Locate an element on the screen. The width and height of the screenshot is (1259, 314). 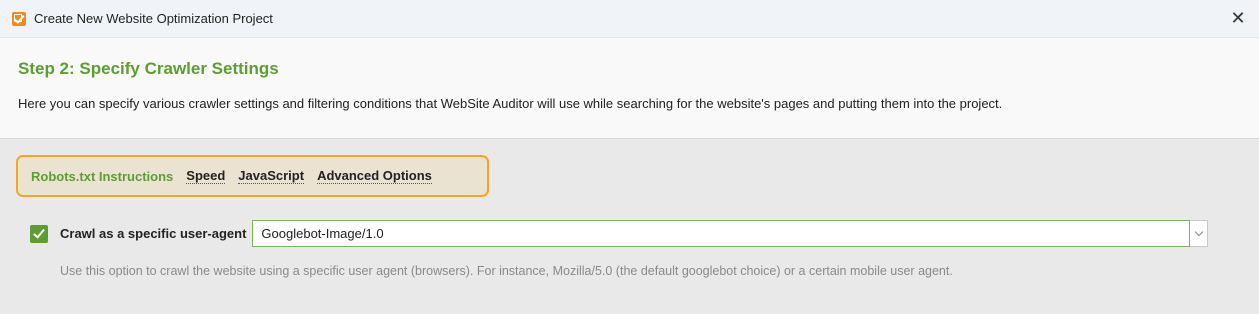
user-agent-dropdown-button is located at coordinates (1199, 233).